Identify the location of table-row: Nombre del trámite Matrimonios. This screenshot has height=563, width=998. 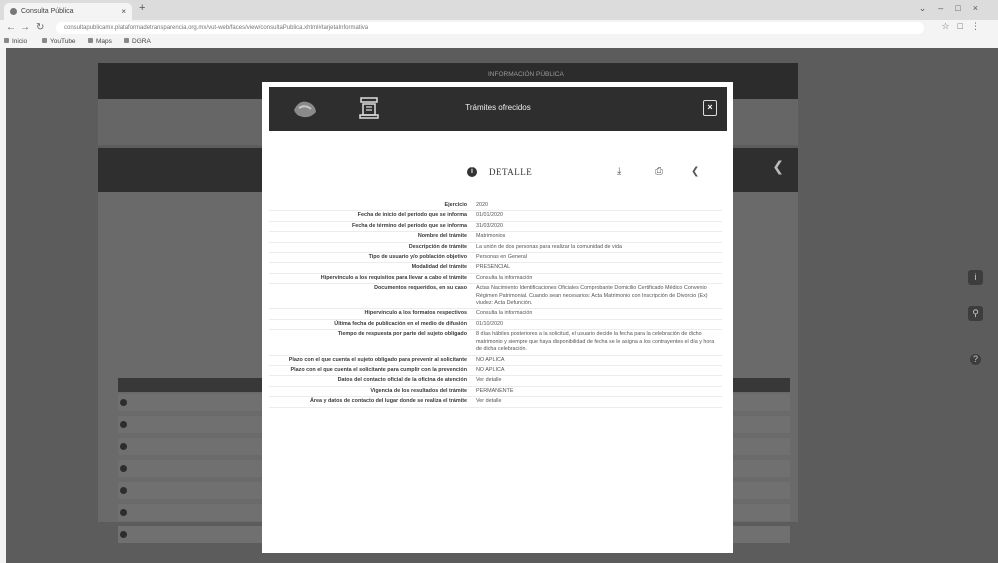
(495, 237).